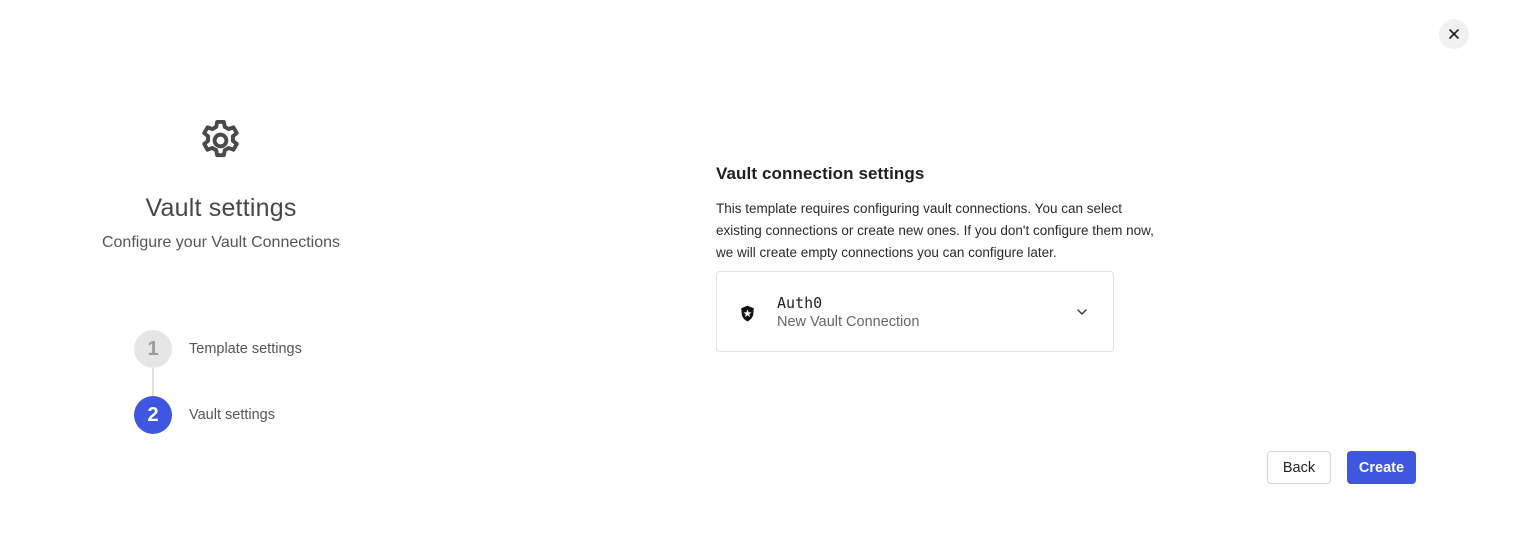 The image size is (1514, 540). What do you see at coordinates (221, 208) in the screenshot?
I see `page-title: Vault settings` at bounding box center [221, 208].